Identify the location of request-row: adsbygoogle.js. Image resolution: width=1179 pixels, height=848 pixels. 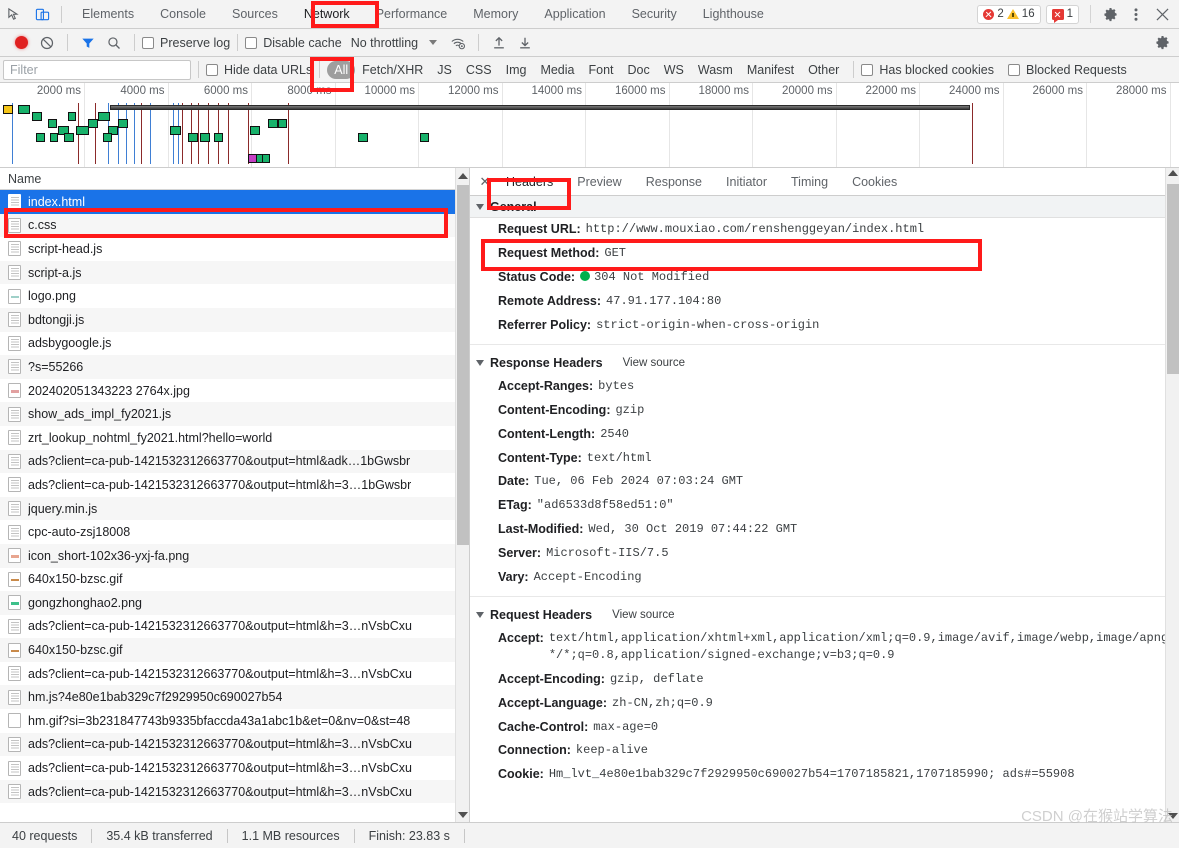
(234, 344).